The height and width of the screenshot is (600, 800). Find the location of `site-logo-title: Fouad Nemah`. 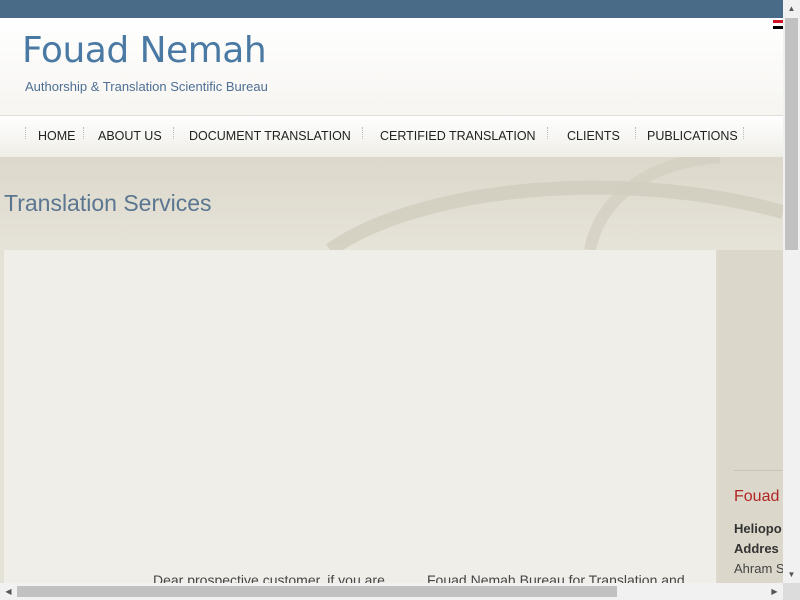

site-logo-title: Fouad Nemah is located at coordinates (144, 50).